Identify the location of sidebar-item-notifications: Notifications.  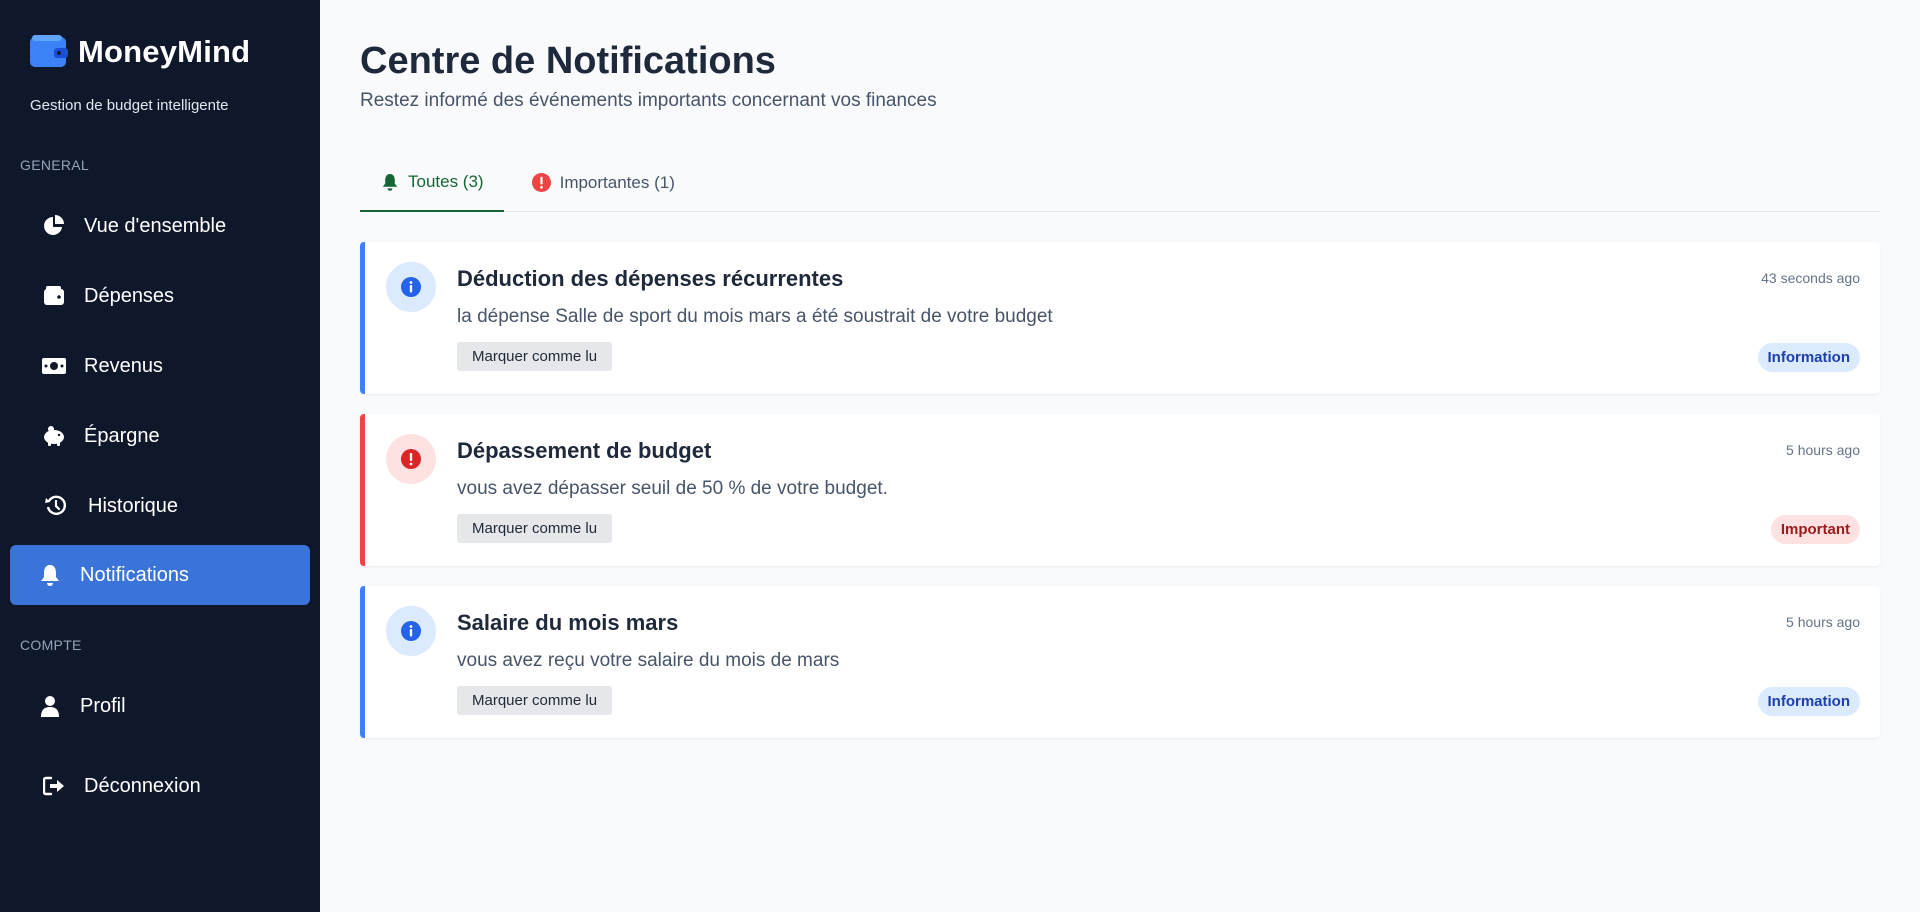
(160, 575).